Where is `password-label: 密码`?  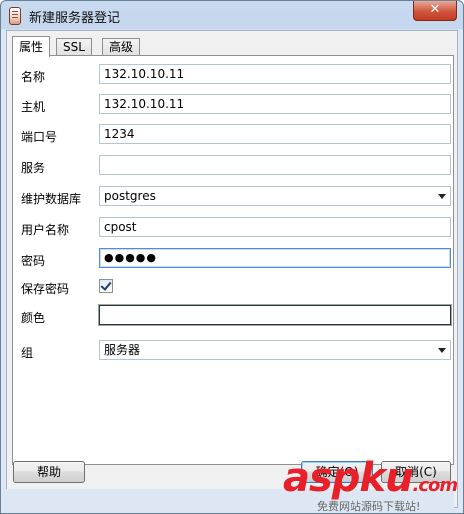 password-label: 密码 is located at coordinates (33, 261).